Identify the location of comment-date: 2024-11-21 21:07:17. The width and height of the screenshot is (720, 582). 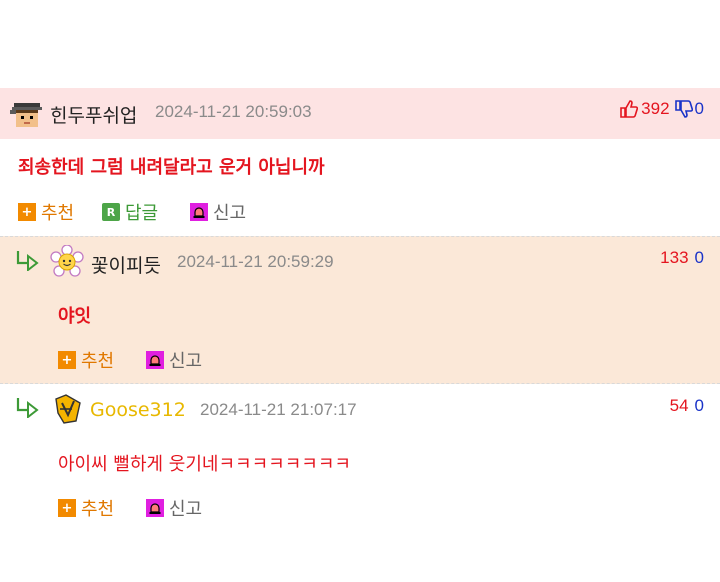
(278, 409).